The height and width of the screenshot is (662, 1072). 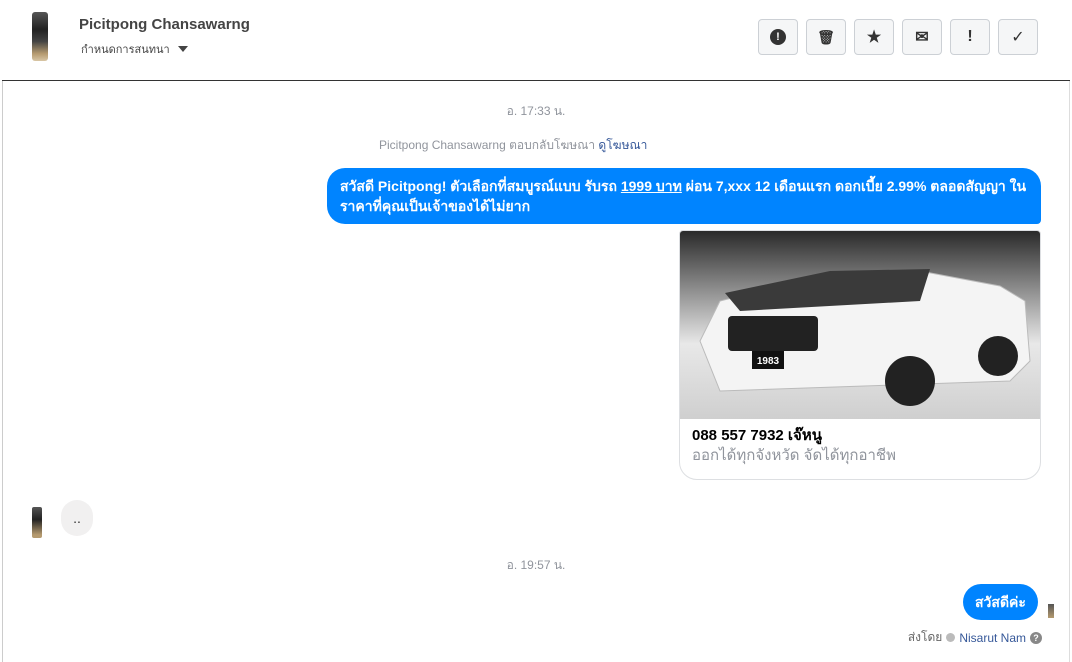 I want to click on check-icon: ✓, so click(x=1018, y=37).